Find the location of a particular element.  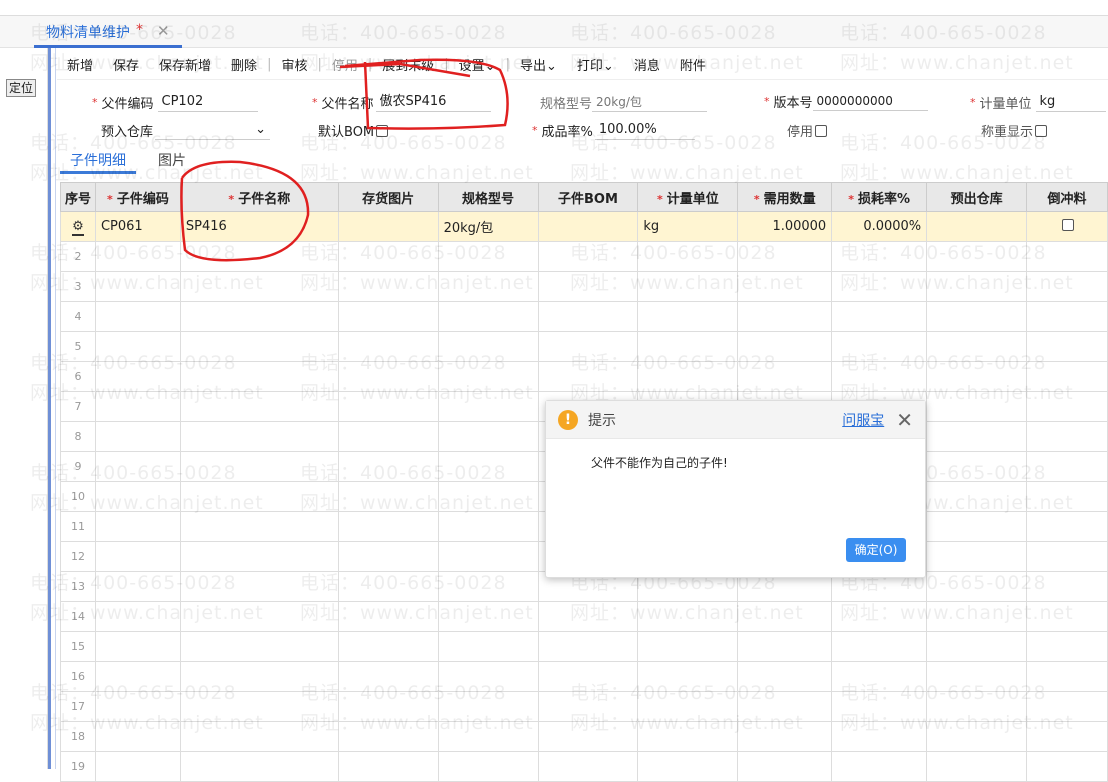

tab-child-detail: 子件明细 is located at coordinates (98, 162).